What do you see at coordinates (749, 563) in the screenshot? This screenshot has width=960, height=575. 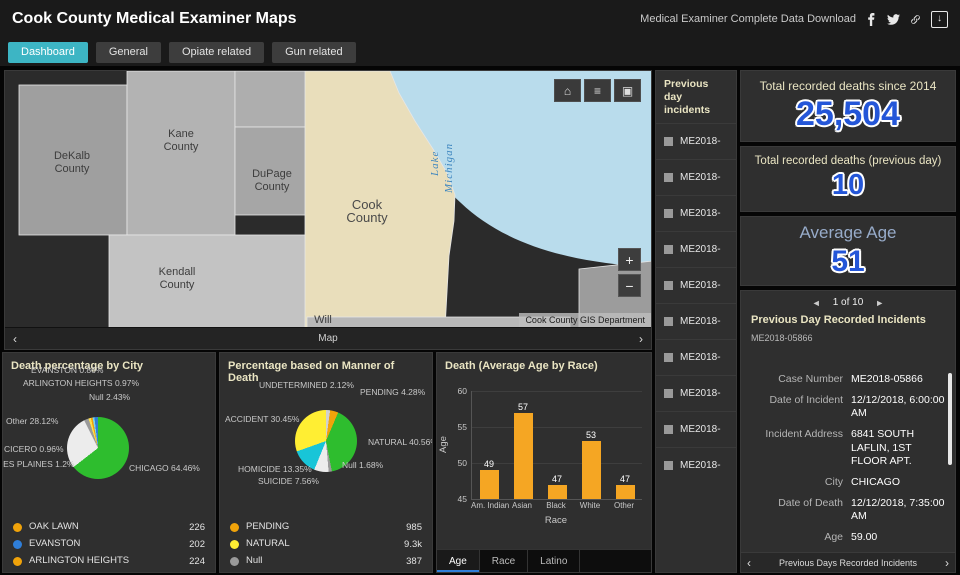 I see `footer-prev-icon: ‹` at bounding box center [749, 563].